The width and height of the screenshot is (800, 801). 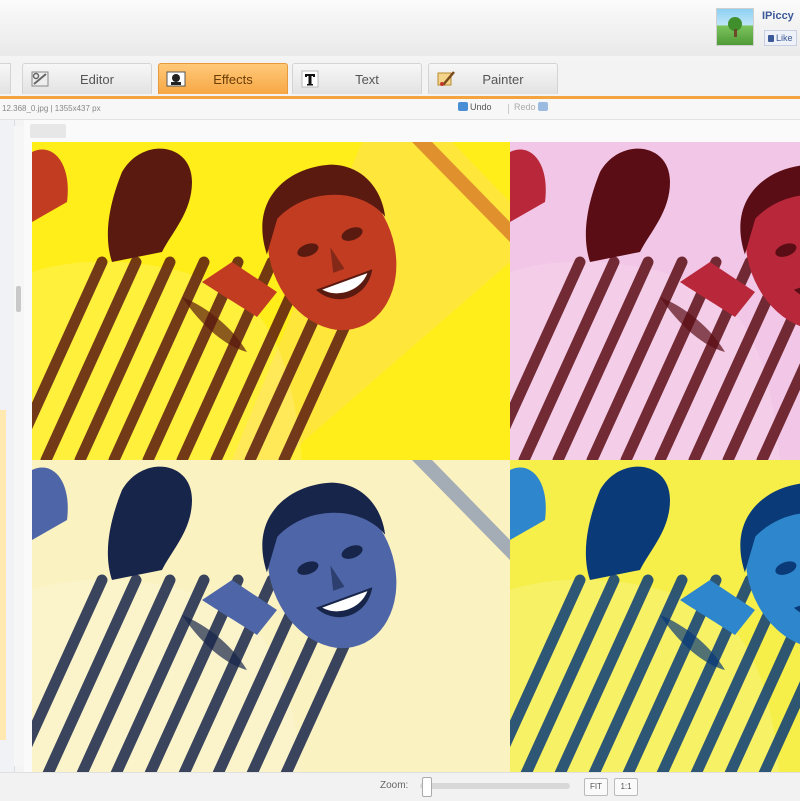 What do you see at coordinates (5, 78) in the screenshot?
I see `tab-left-stub` at bounding box center [5, 78].